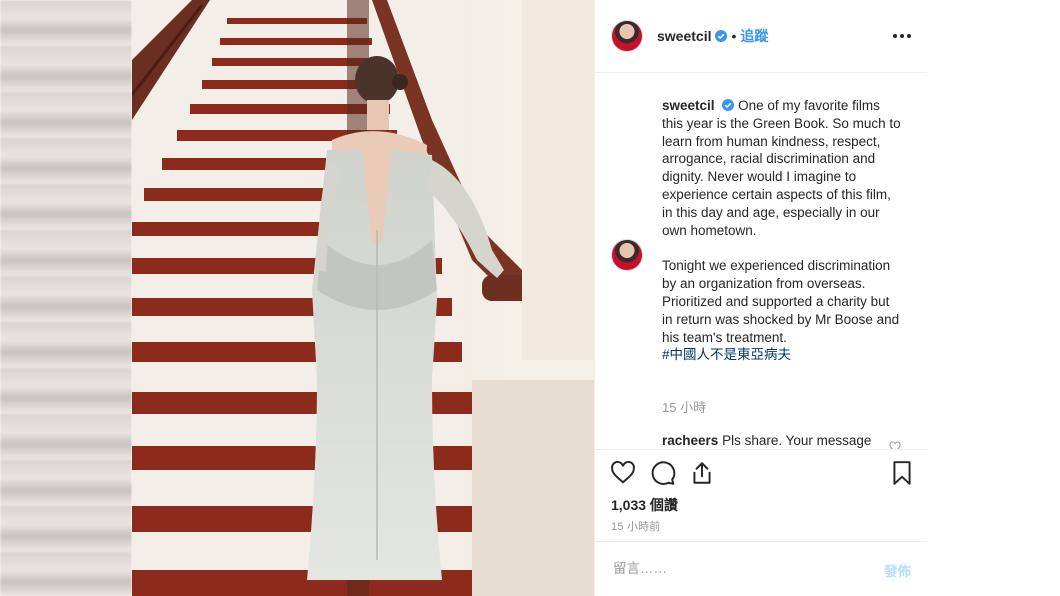 The height and width of the screenshot is (596, 1060). What do you see at coordinates (627, 255) in the screenshot?
I see `caption-avatar` at bounding box center [627, 255].